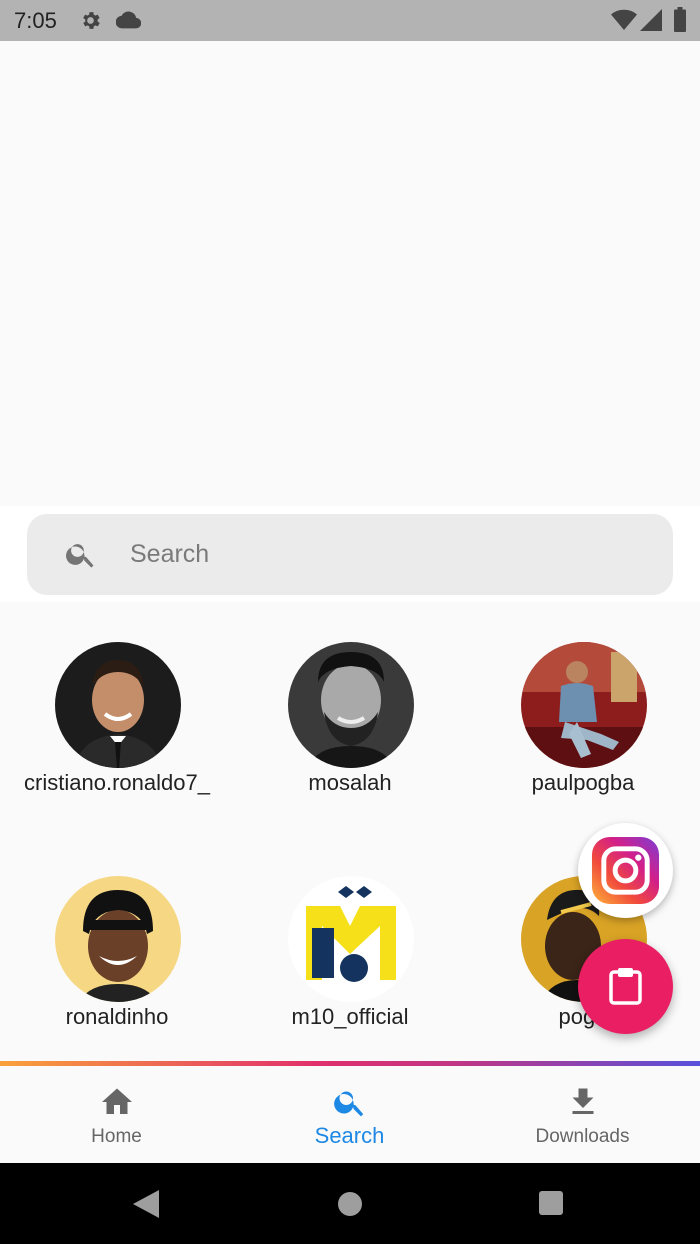 The image size is (700, 1244). I want to click on back-icon, so click(146, 1204).